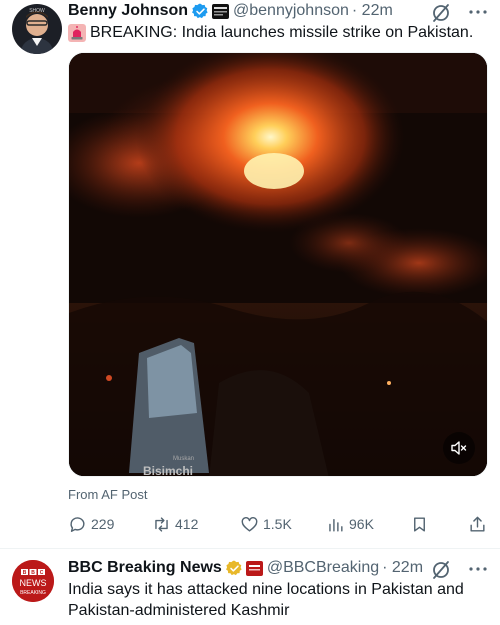 The image size is (500, 625). I want to click on avatar: SHOW, so click(37, 29).